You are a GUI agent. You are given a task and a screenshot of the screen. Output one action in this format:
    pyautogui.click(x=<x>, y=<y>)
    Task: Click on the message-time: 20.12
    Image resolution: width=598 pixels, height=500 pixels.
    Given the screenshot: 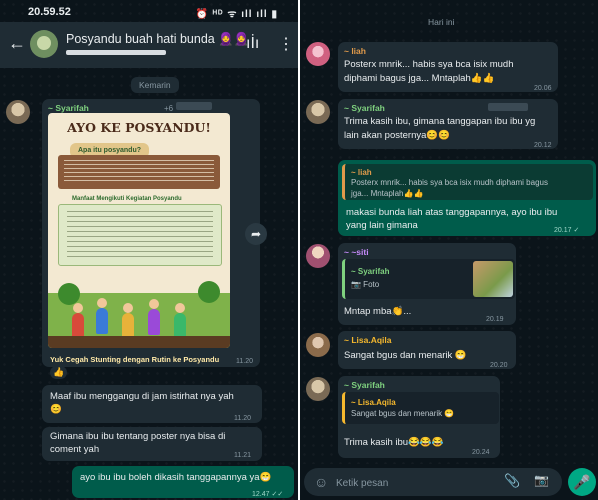 What is the action you would take?
    pyautogui.click(x=543, y=145)
    